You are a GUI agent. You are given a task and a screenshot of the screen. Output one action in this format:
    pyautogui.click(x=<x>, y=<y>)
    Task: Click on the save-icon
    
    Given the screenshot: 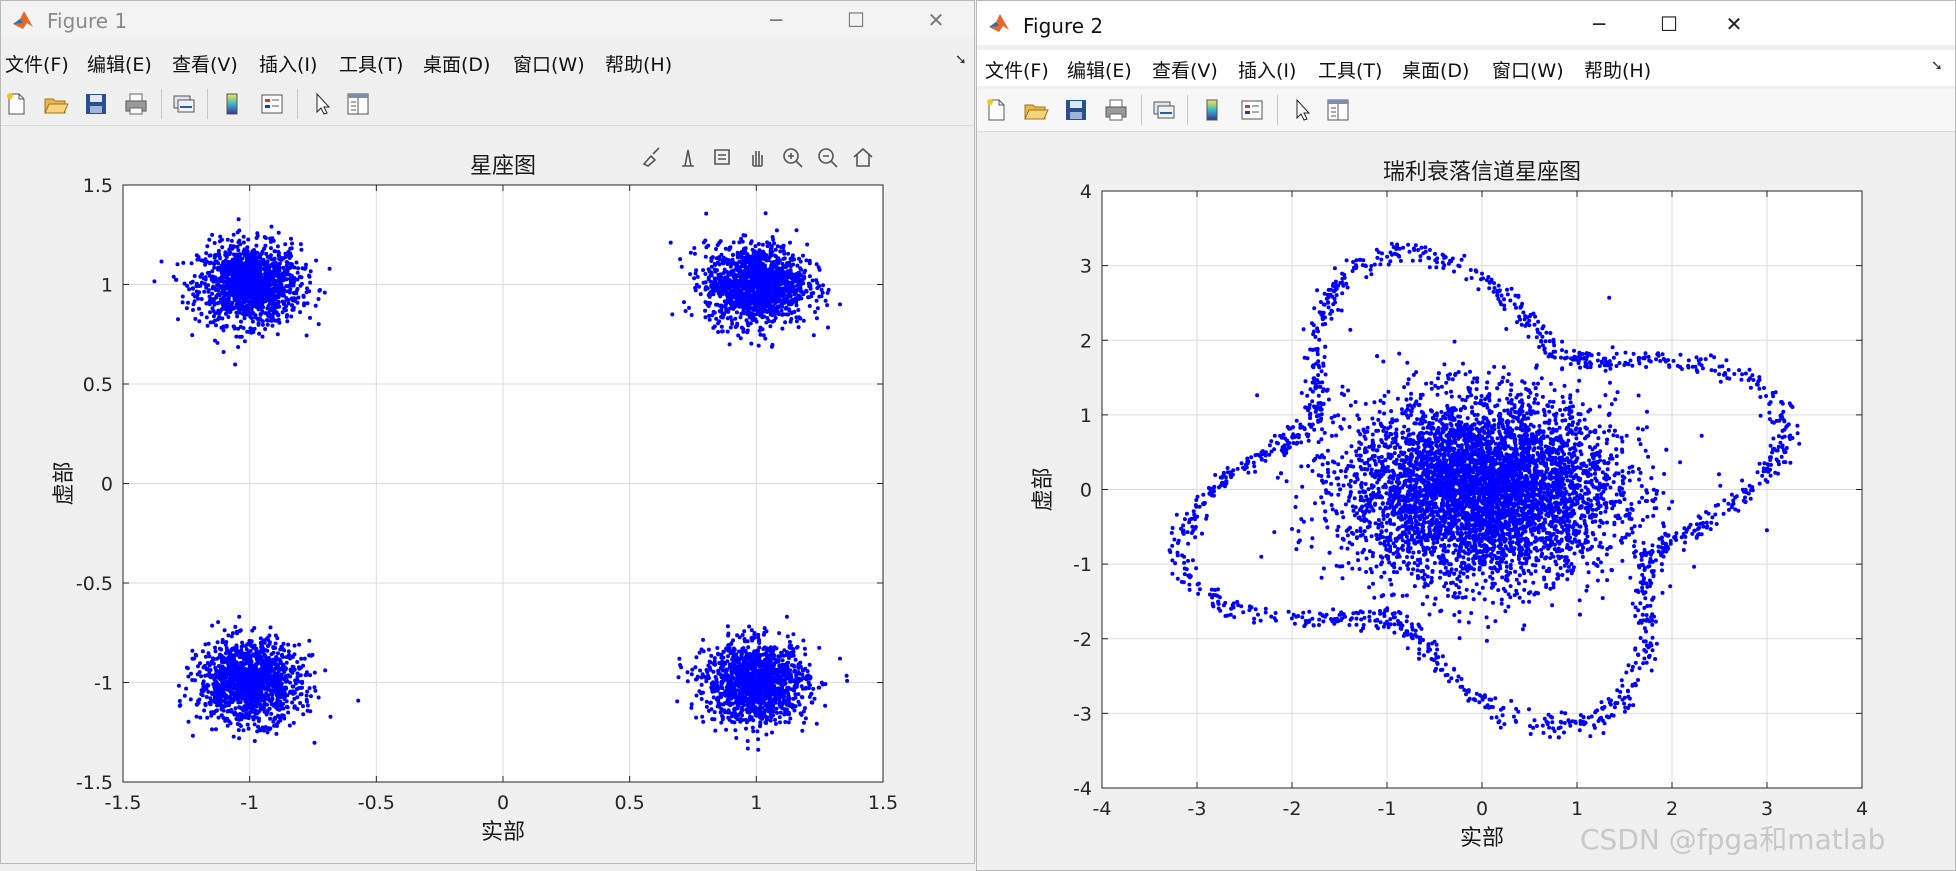 What is the action you would take?
    pyautogui.click(x=96, y=104)
    